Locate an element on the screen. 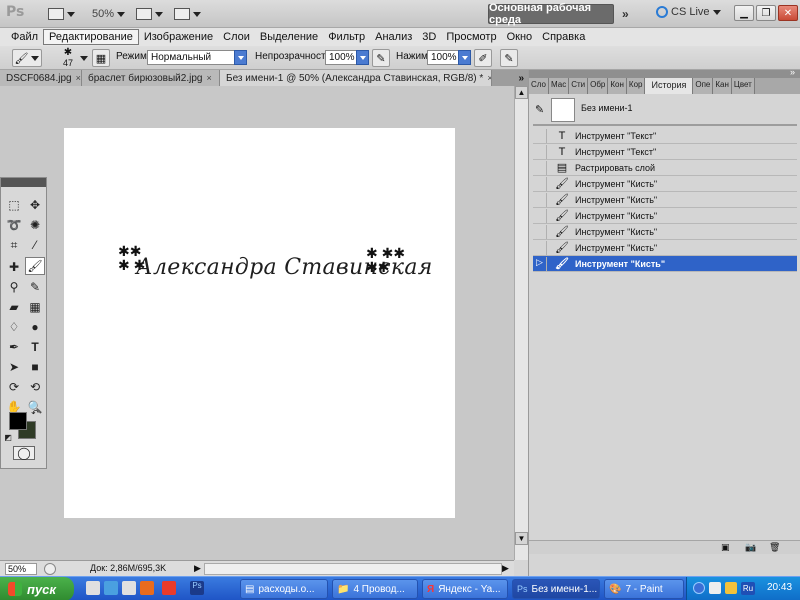 This screenshot has width=800, height=600. menu-file: Файл is located at coordinates (24, 37).